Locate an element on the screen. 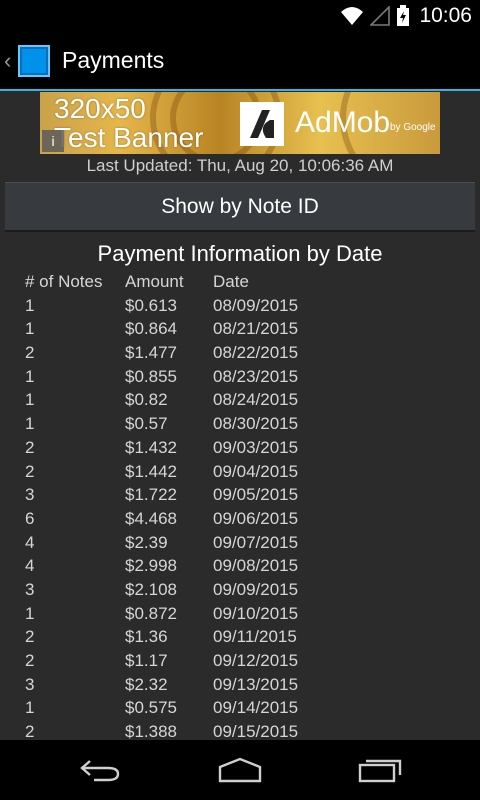 Image resolution: width=480 pixels, height=800 pixels. status-icons is located at coordinates (375, 16).